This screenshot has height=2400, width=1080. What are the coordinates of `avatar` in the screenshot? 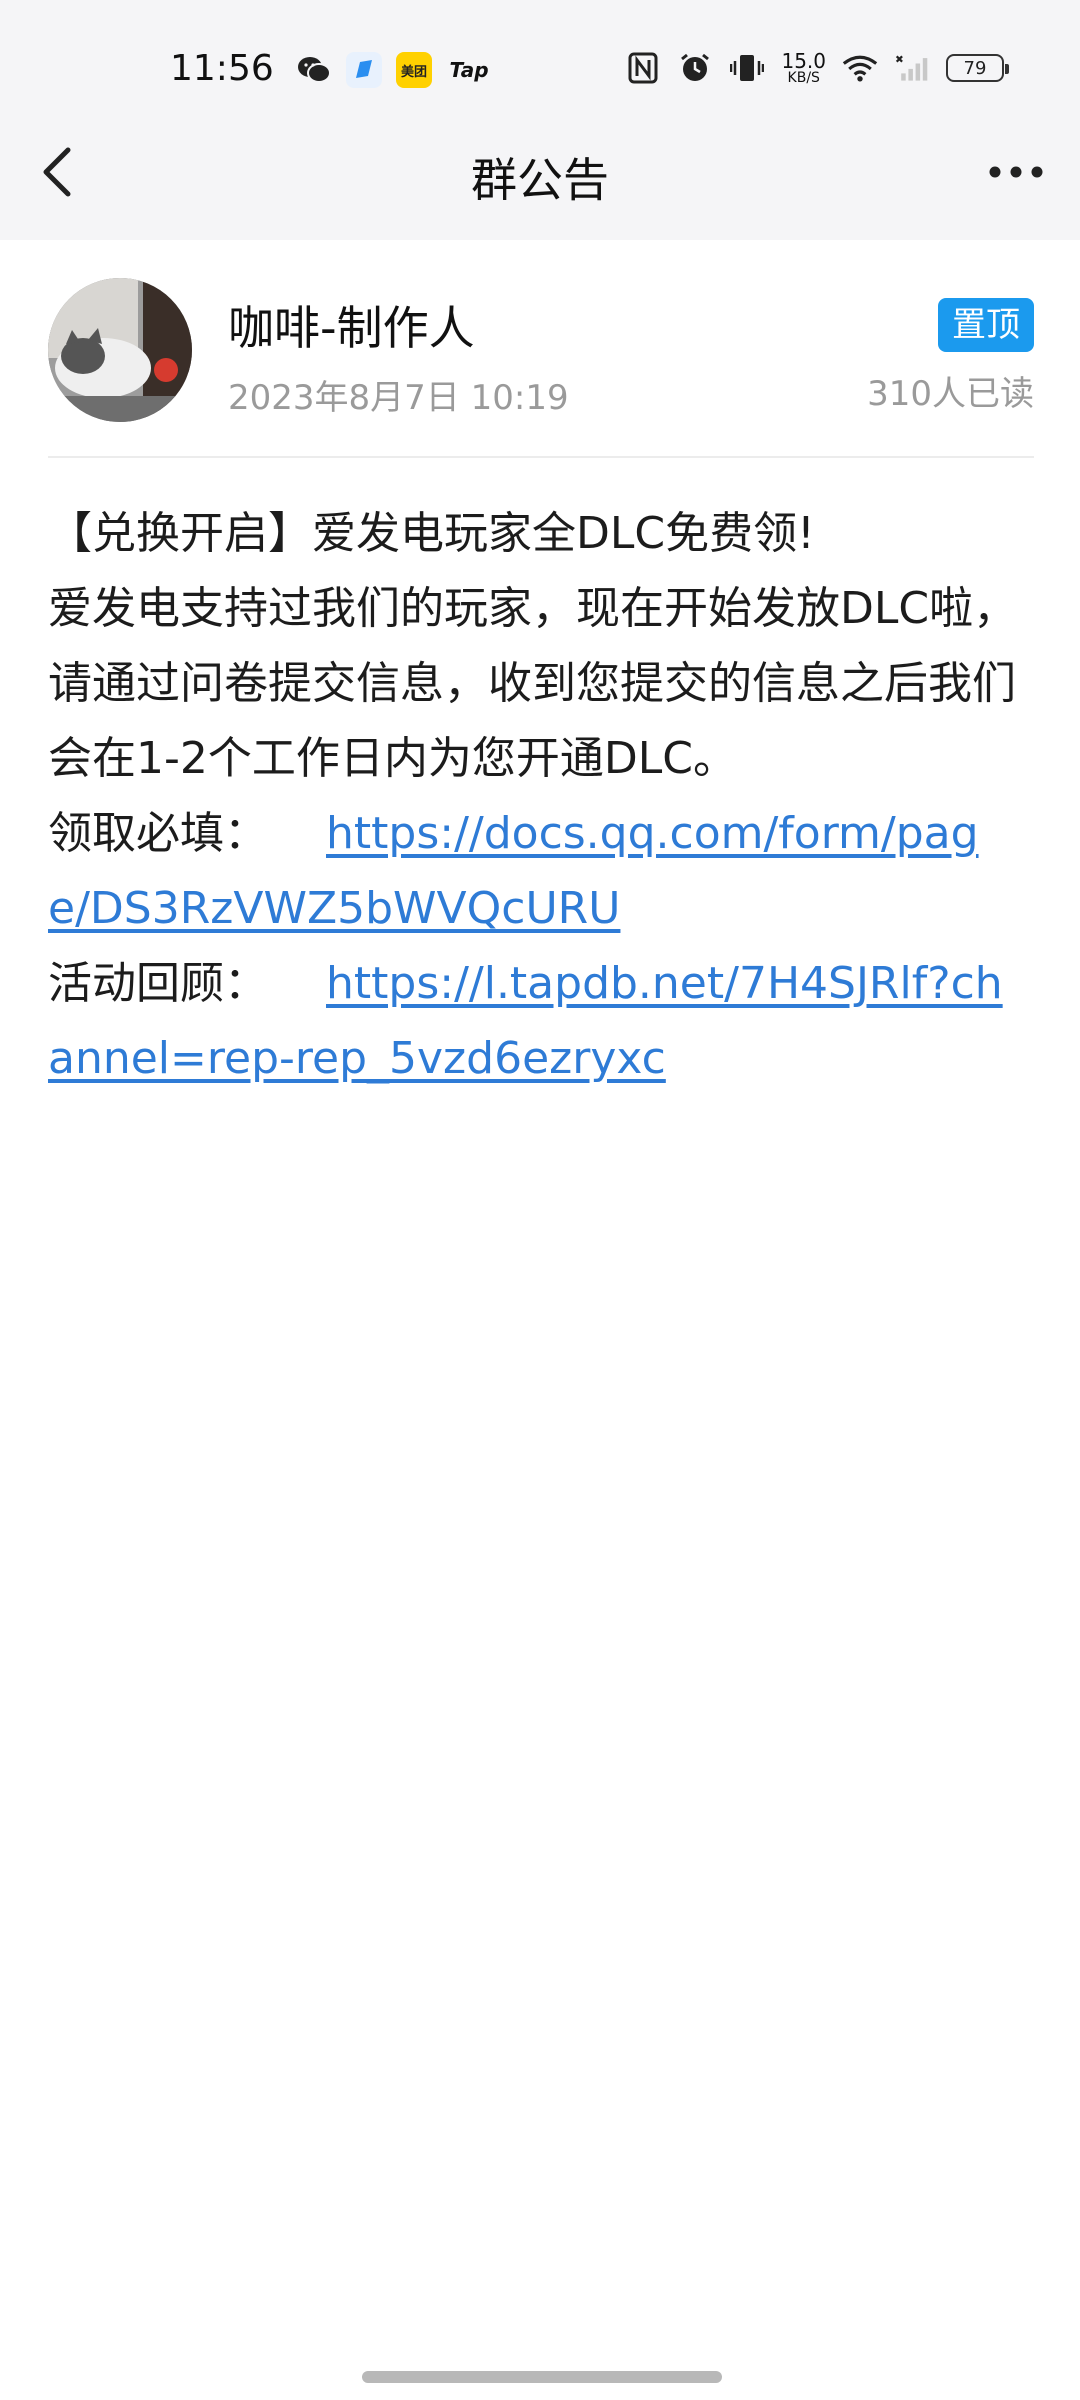 It's located at (120, 350).